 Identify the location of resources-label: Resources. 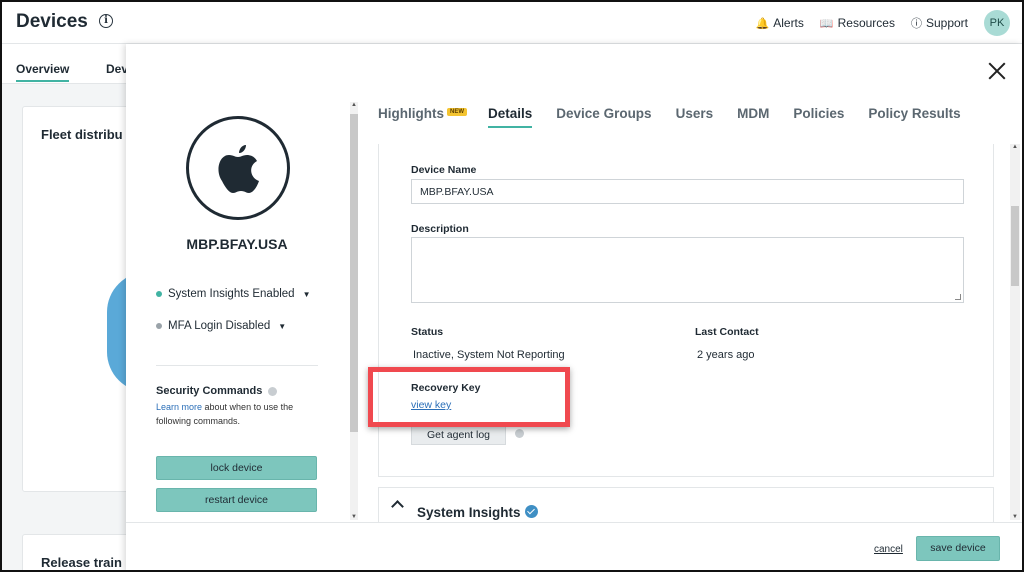
(866, 23).